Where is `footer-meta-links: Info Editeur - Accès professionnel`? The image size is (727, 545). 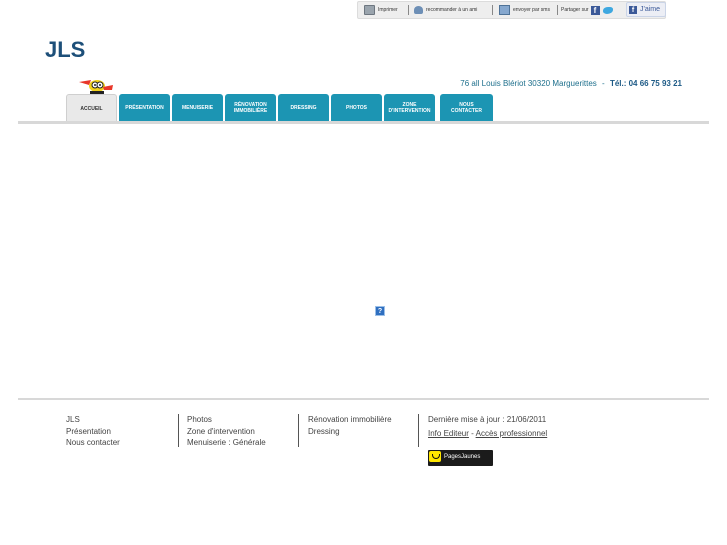 footer-meta-links: Info Editeur - Accès professionnel is located at coordinates (487, 434).